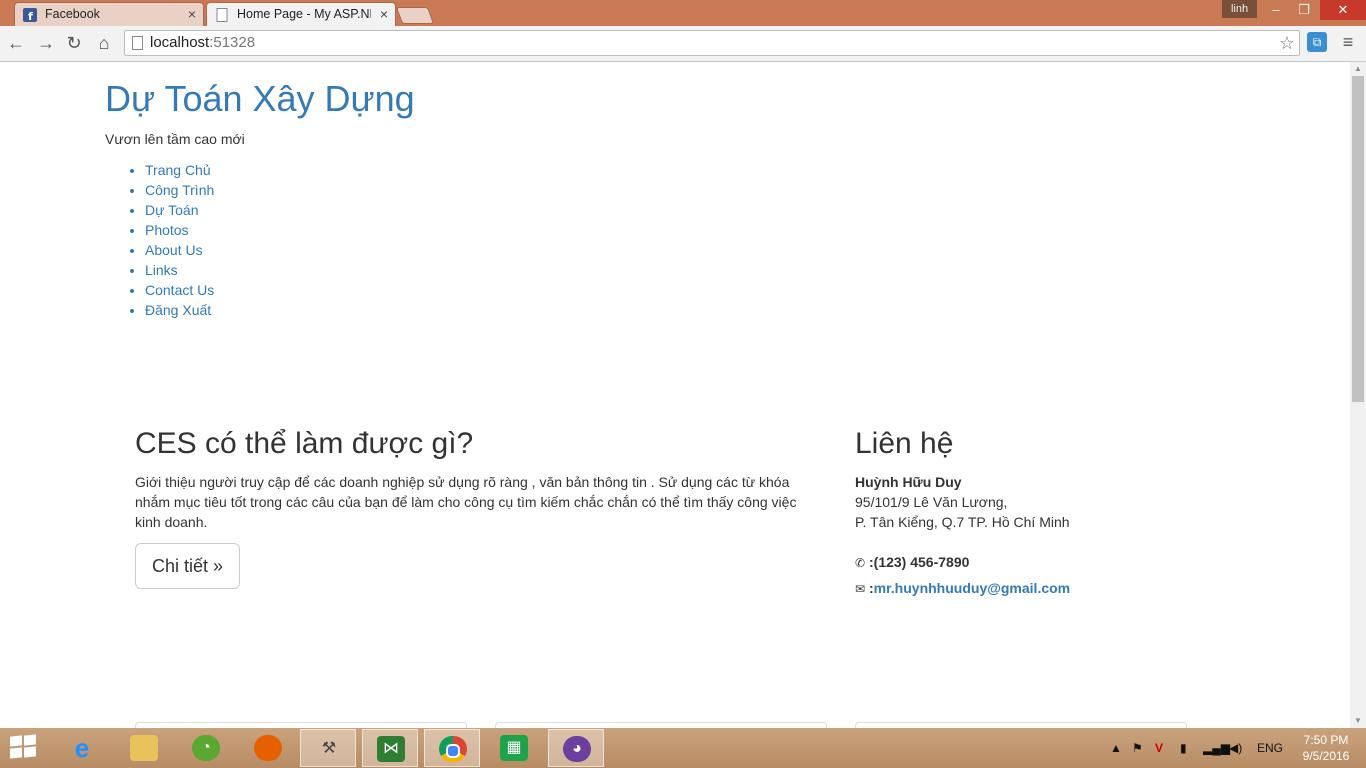 The image size is (1366, 768). Describe the element at coordinates (304, 14) in the screenshot. I see `tab-label: Home Page - My ASP.NET` at that location.